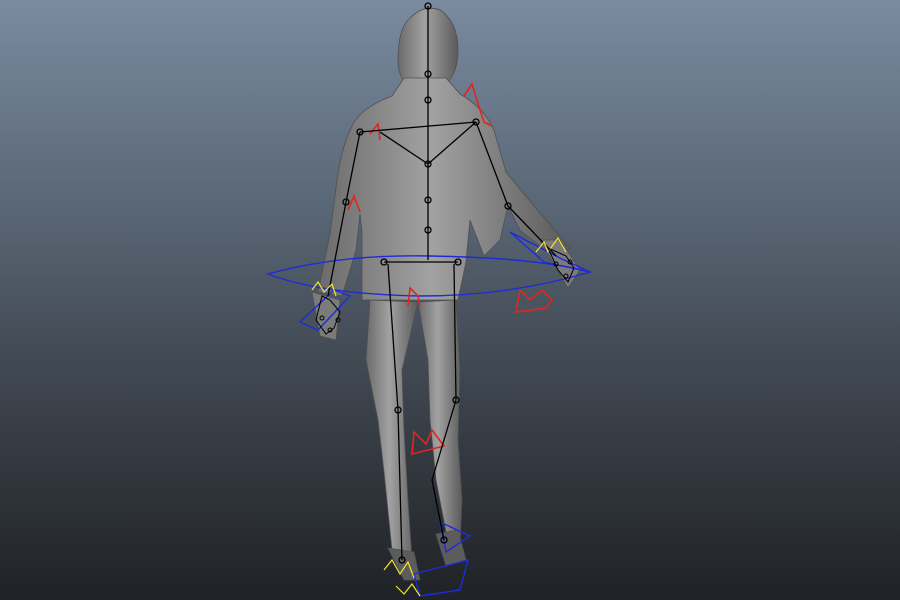  Describe the element at coordinates (441, 578) in the screenshot. I see `foot-control` at that location.